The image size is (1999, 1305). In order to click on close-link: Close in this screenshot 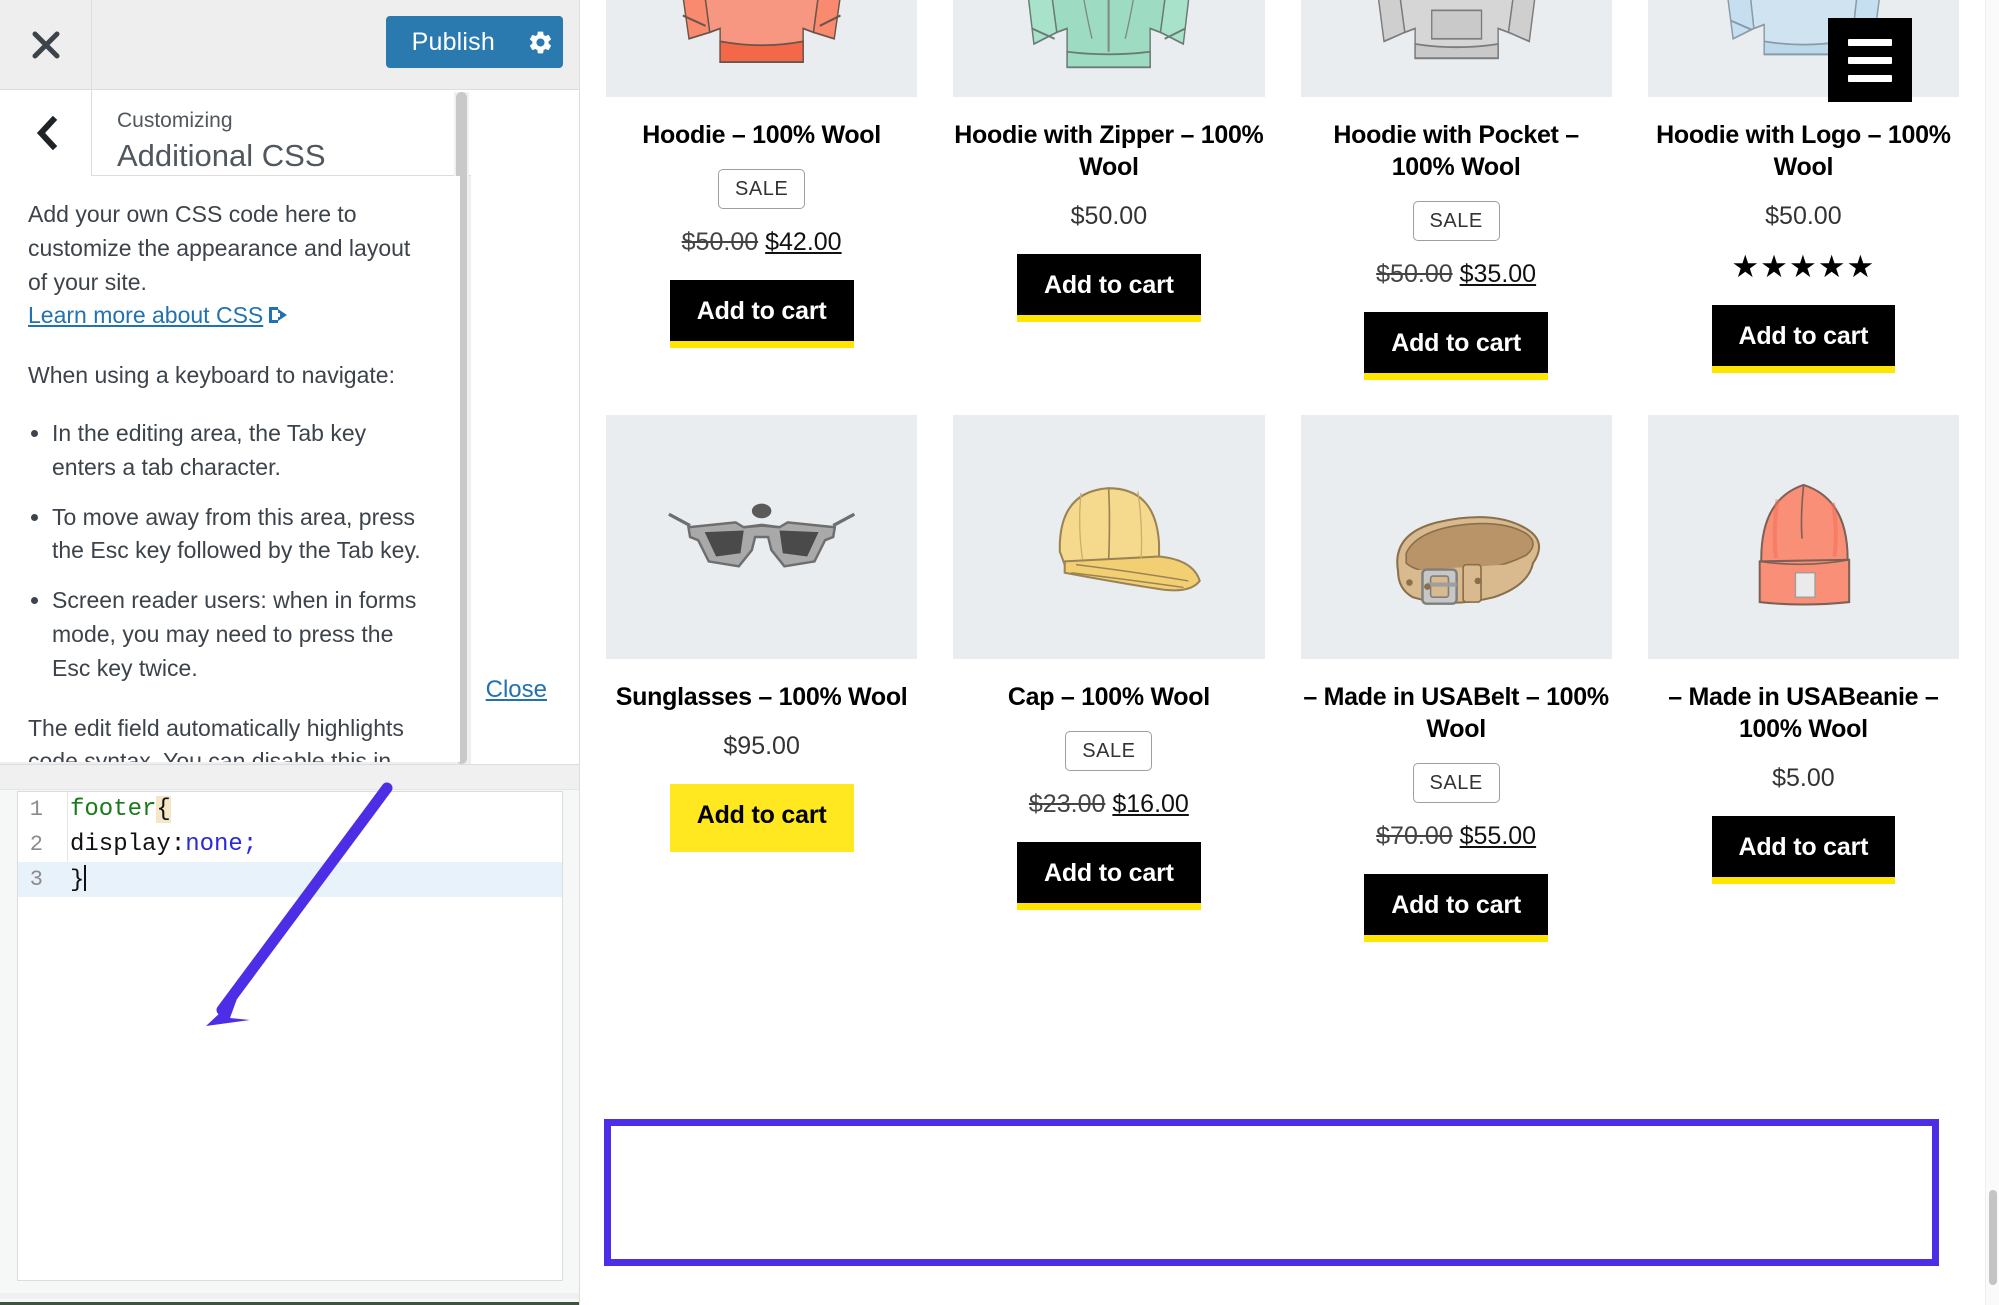, I will do `click(516, 690)`.